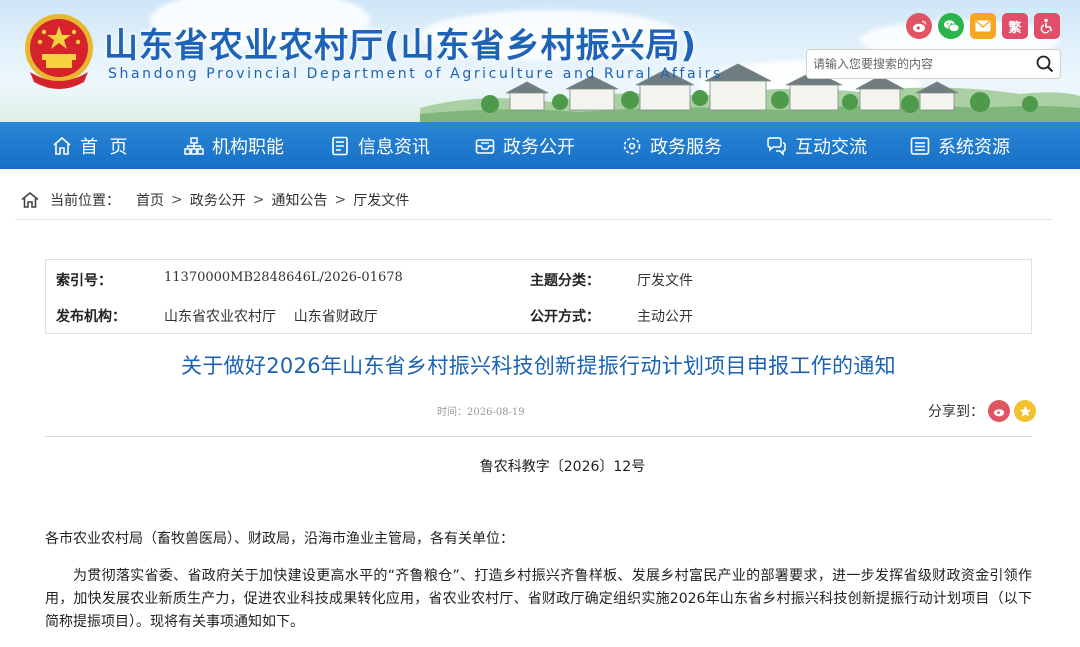 This screenshot has width=1080, height=647. What do you see at coordinates (85, 201) in the screenshot?
I see `breadcrumb-label: 当前位置：` at bounding box center [85, 201].